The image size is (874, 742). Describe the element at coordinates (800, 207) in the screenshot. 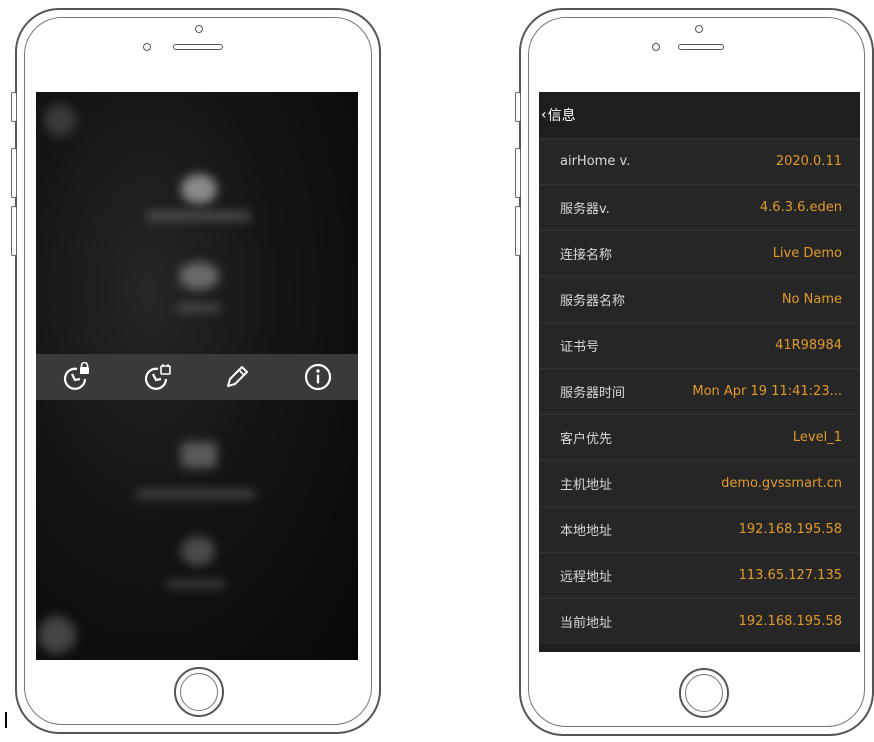

I see `info-row-value: 4.6.3.6.eden` at that location.